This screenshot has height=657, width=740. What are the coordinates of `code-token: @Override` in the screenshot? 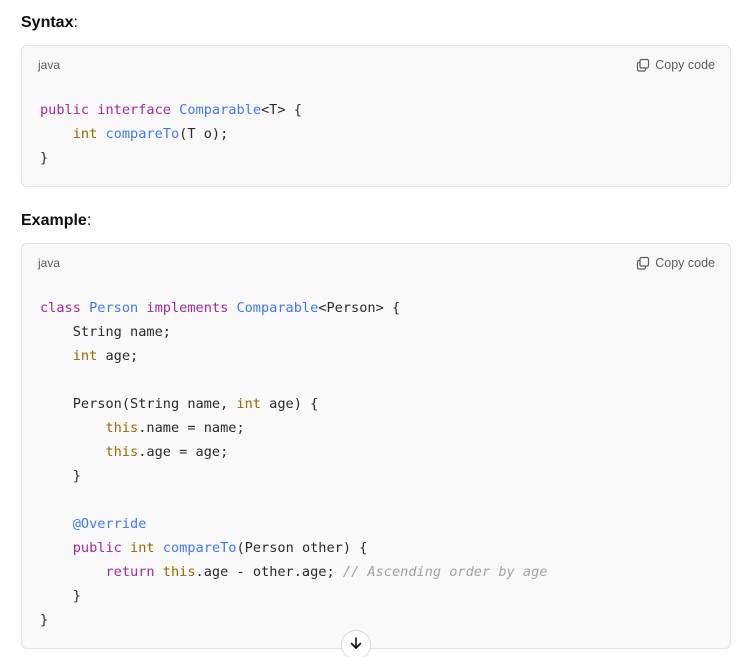 It's located at (109, 524).